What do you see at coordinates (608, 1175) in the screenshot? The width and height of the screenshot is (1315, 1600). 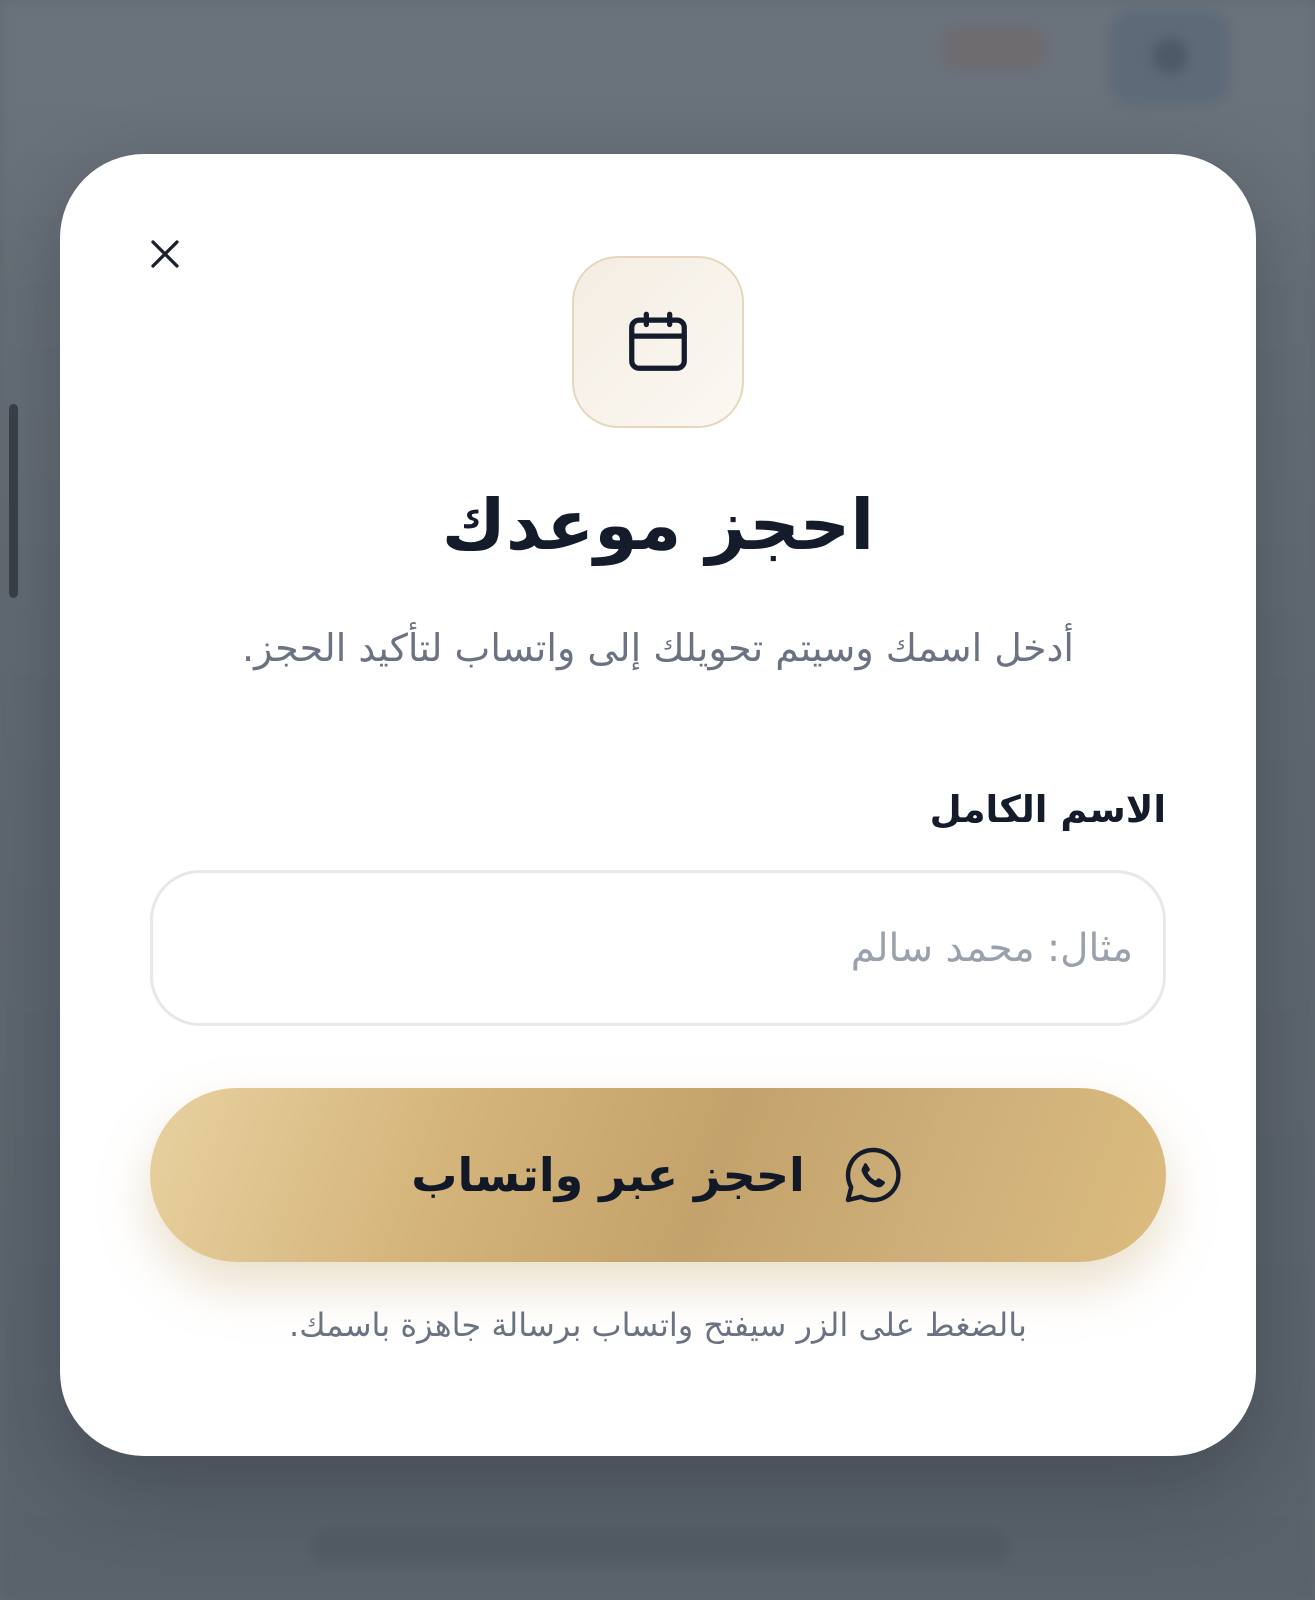 I see `book-button-label: احجز عبر واتساب` at bounding box center [608, 1175].